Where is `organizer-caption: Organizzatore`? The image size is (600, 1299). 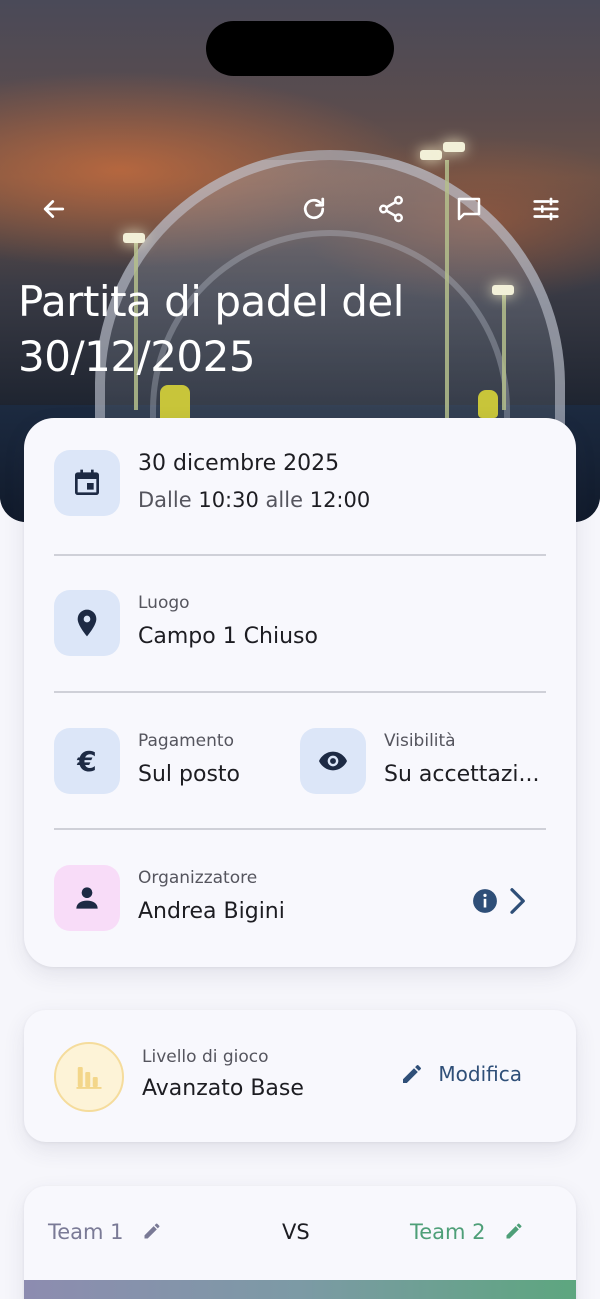
organizer-caption: Organizzatore is located at coordinates (198, 878).